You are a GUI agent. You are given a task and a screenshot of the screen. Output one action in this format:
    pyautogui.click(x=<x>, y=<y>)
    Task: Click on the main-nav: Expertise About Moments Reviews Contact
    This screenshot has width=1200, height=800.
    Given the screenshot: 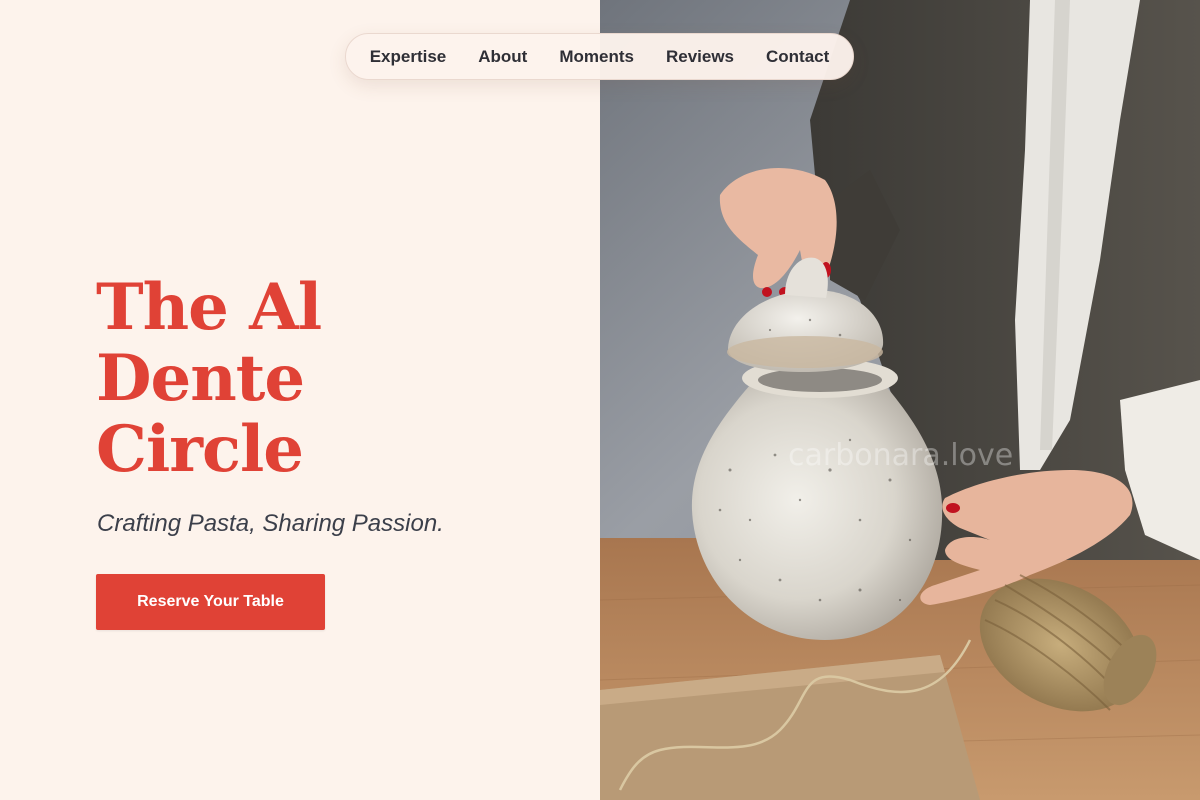 What is the action you would take?
    pyautogui.click(x=599, y=56)
    